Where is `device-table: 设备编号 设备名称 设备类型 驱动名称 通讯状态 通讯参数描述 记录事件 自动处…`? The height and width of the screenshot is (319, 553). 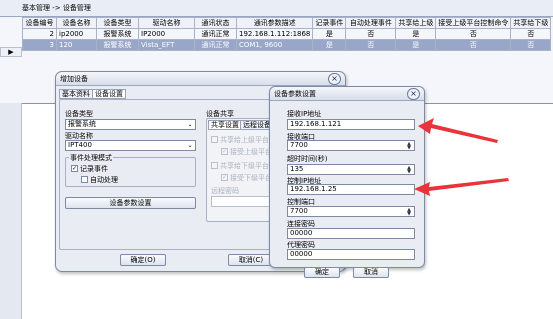
device-table: 设备编号 设备名称 设备类型 驱动名称 通讯状态 通讯参数描述 记录事件 自动处… is located at coordinates (287, 34).